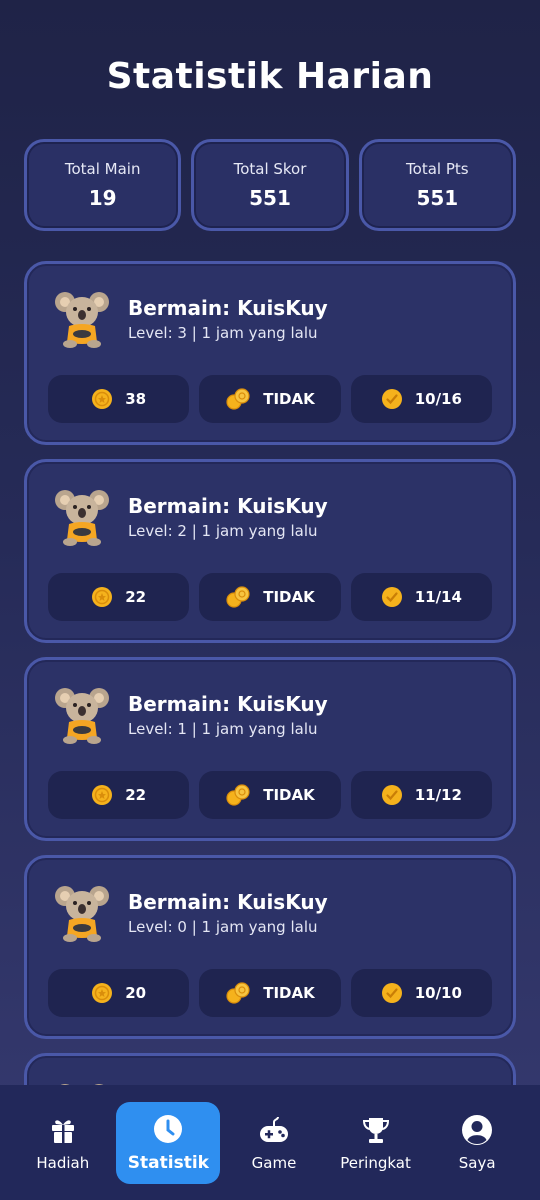 Image resolution: width=540 pixels, height=1200 pixels. What do you see at coordinates (136, 993) in the screenshot?
I see `coins-value: 20` at bounding box center [136, 993].